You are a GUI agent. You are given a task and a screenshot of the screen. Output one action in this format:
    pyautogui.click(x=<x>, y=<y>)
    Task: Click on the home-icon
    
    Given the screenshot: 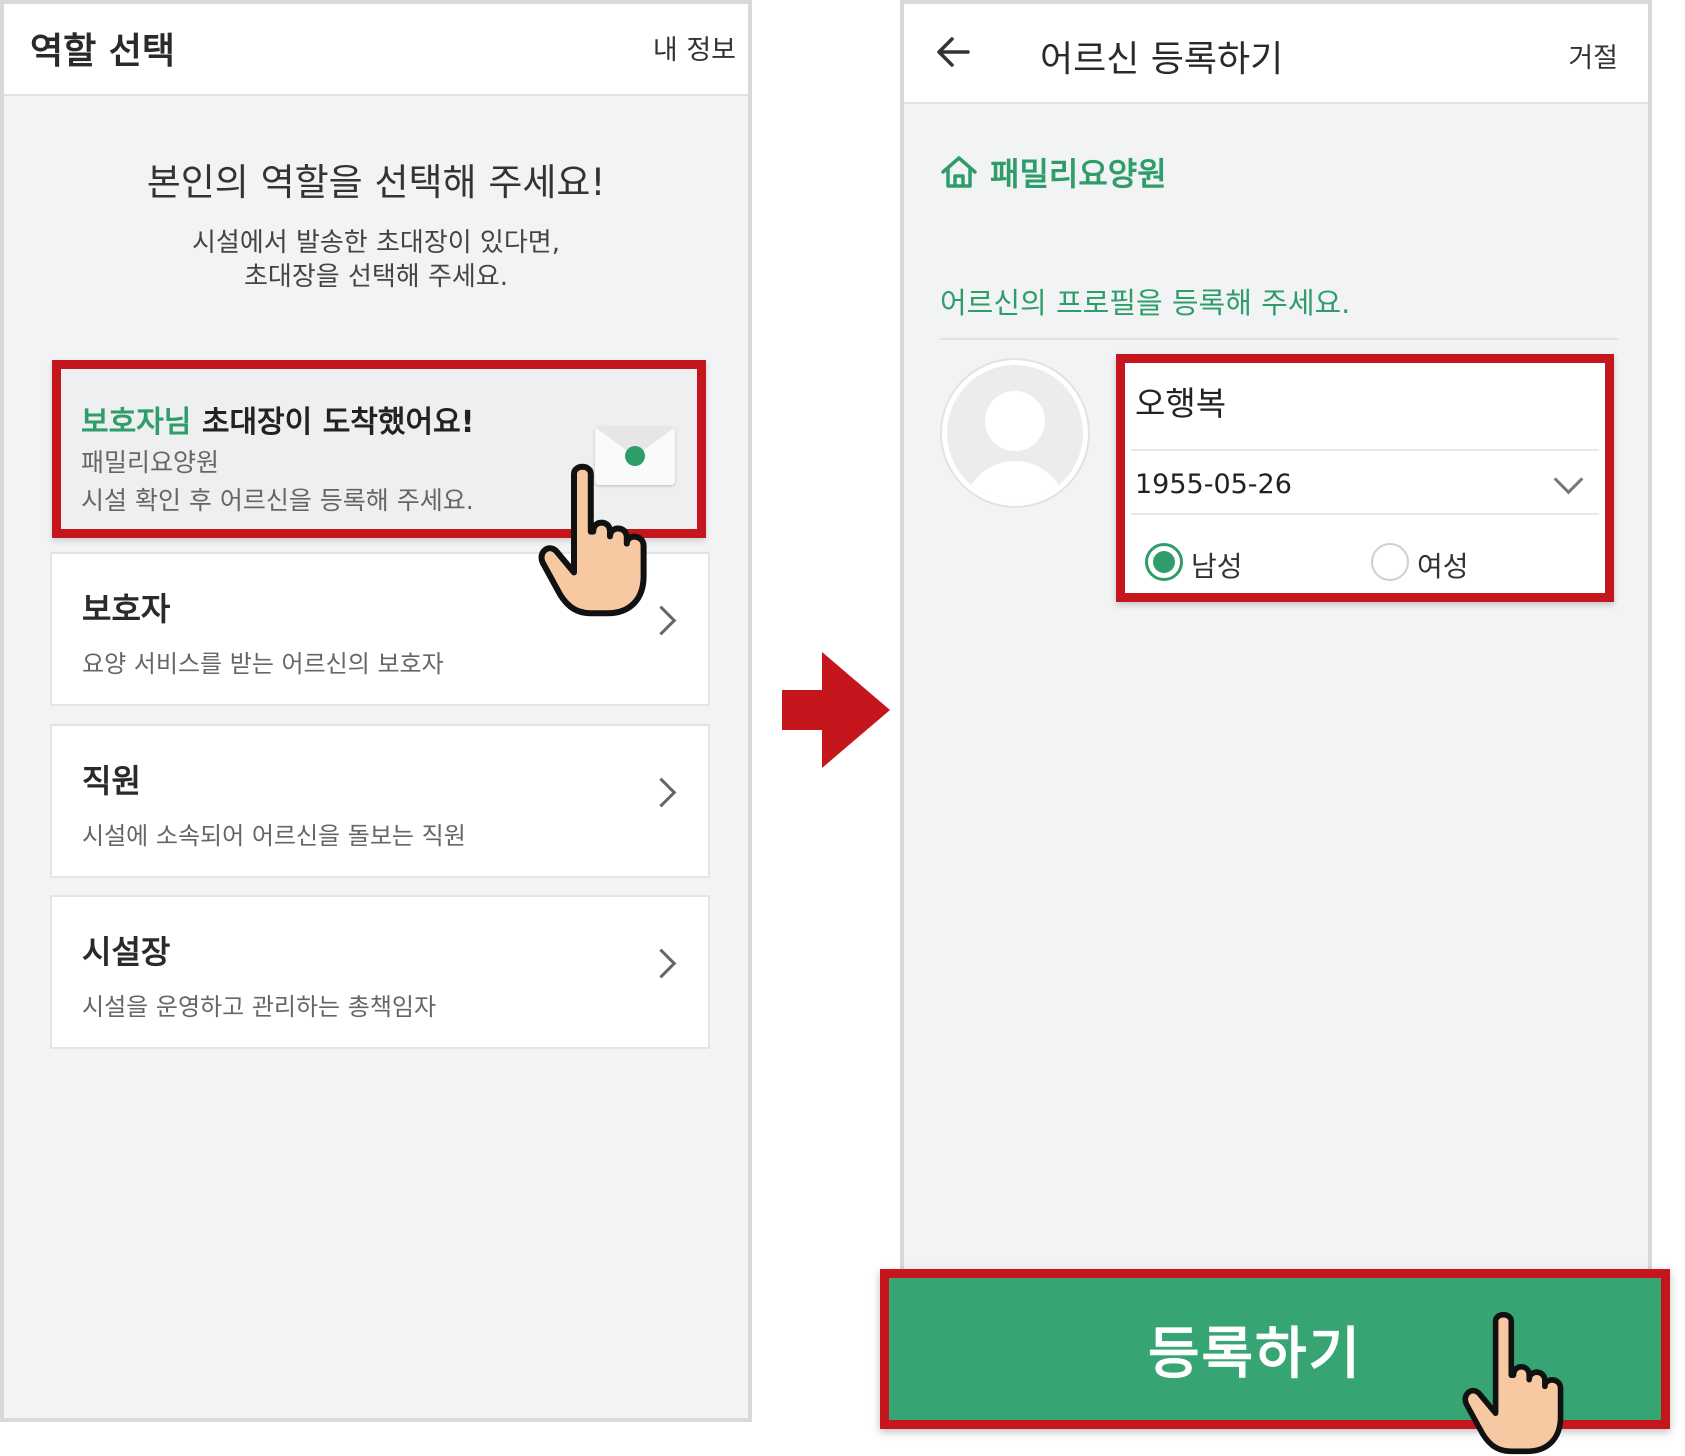 What is the action you would take?
    pyautogui.click(x=959, y=172)
    